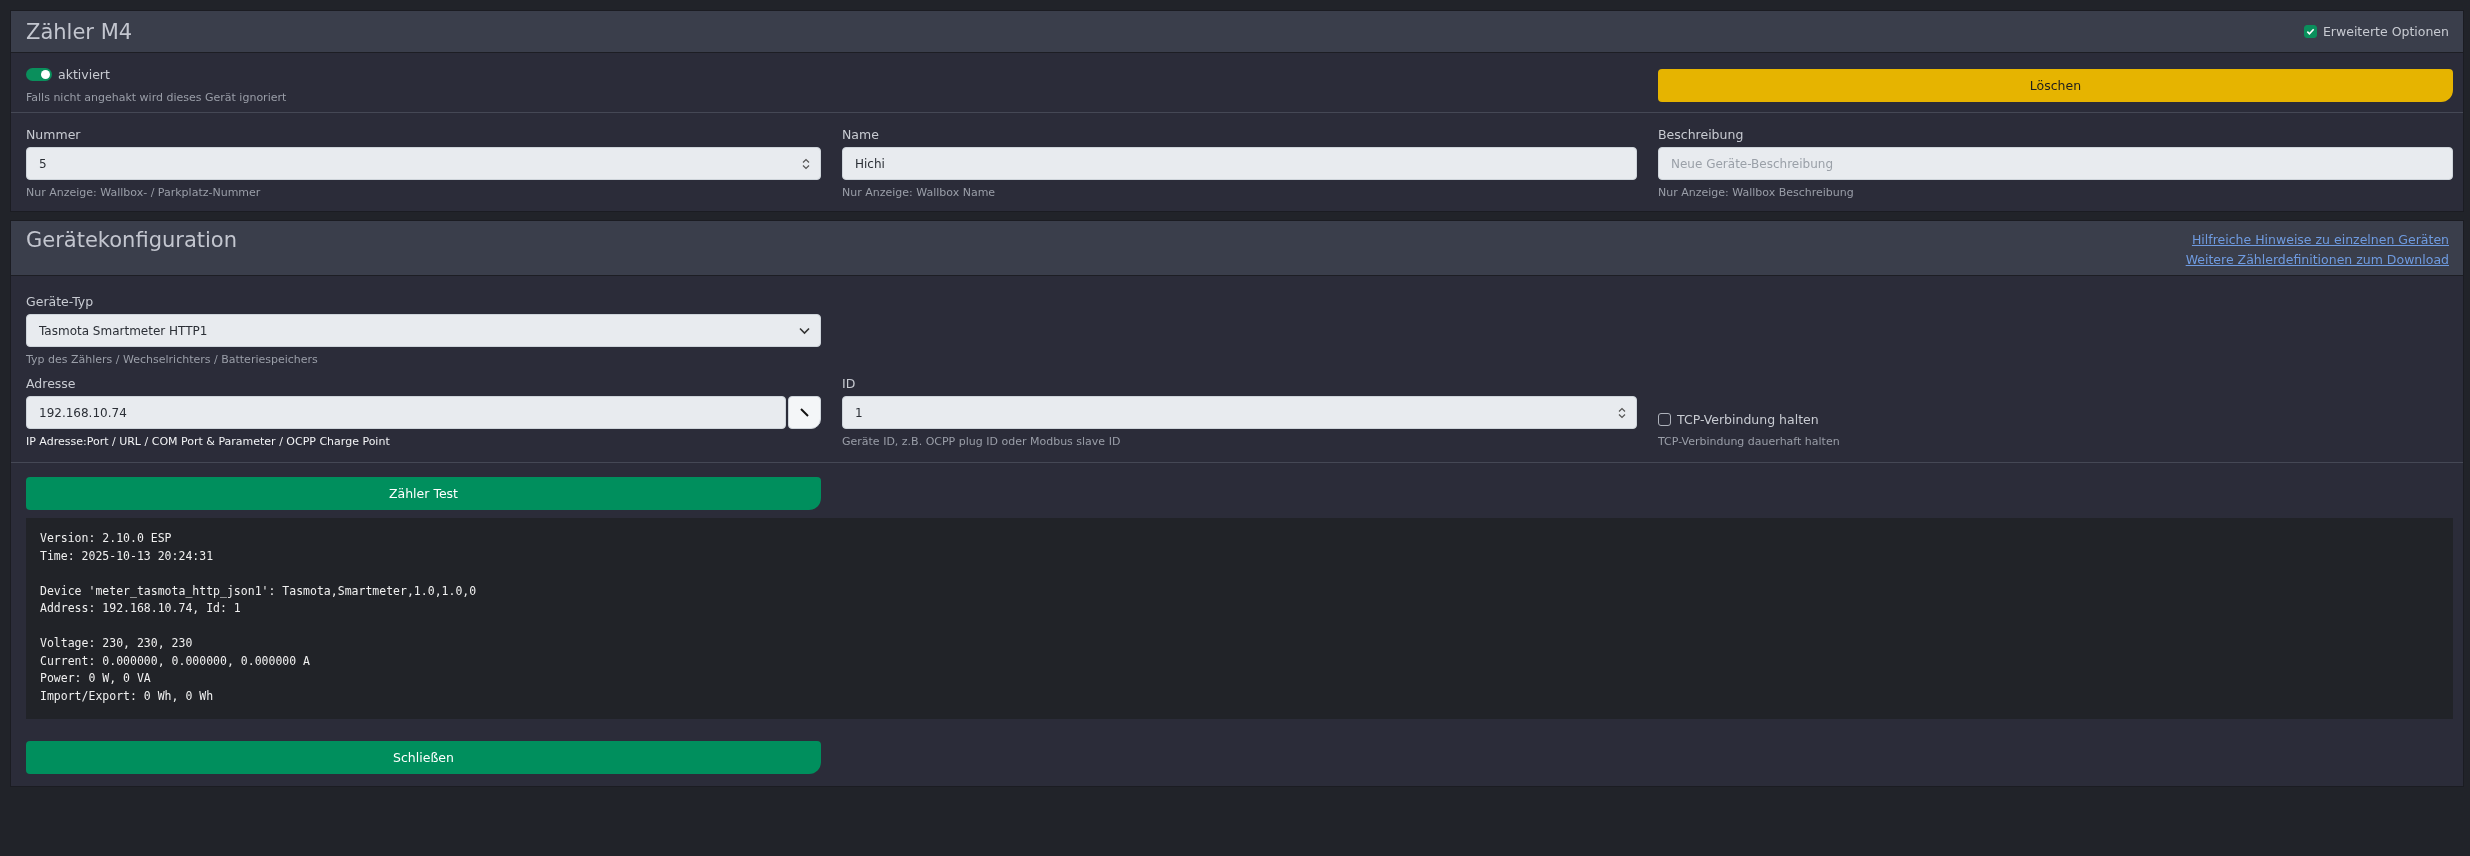 The image size is (2470, 856). I want to click on checkbox-label: TCP-Verbindung halten, so click(1748, 419).